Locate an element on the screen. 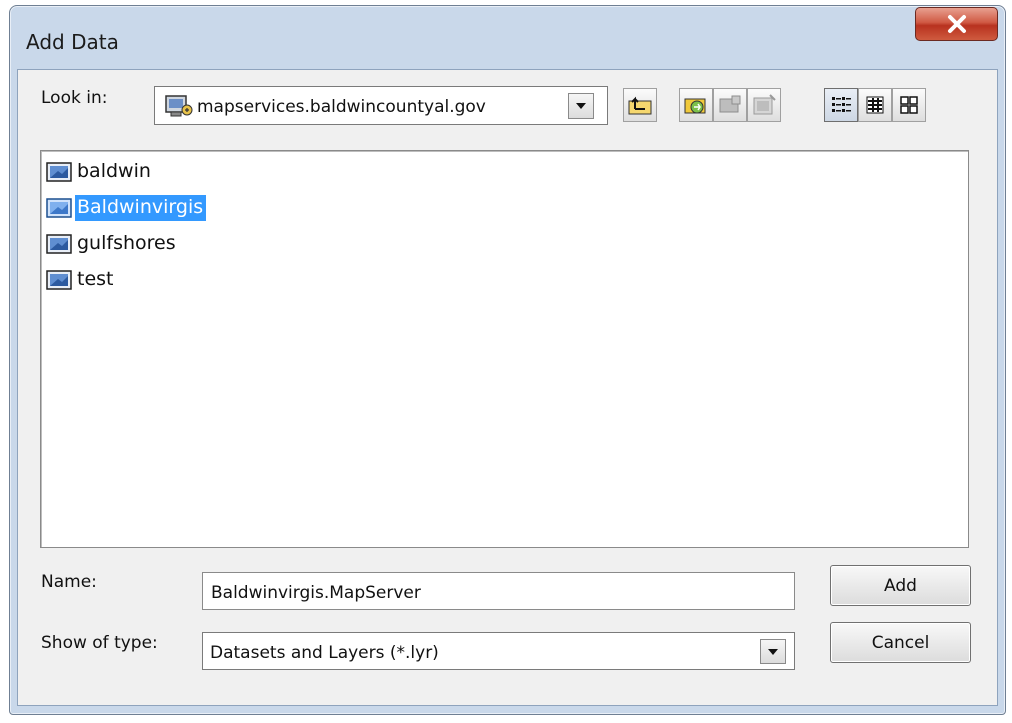 This screenshot has width=1012, height=723. up-one-level-button is located at coordinates (640, 105).